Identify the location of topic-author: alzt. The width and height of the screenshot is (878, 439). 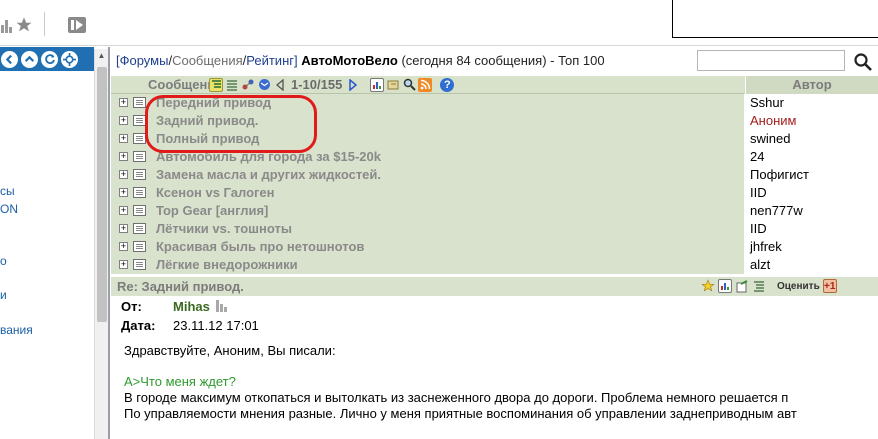
(811, 265).